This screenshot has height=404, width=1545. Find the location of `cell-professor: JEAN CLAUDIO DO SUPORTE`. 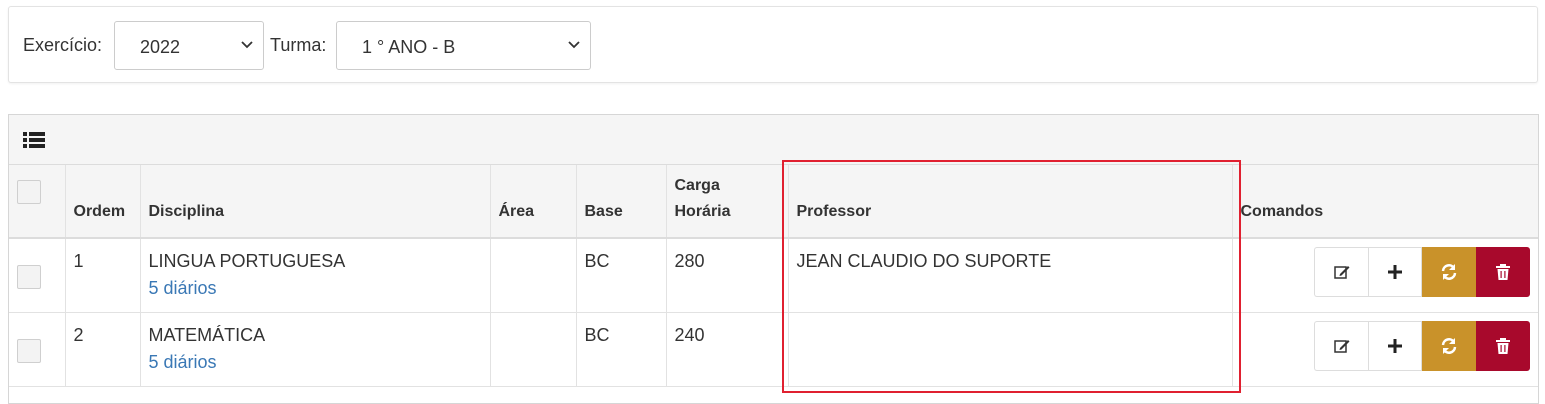

cell-professor: JEAN CLAUDIO DO SUPORTE is located at coordinates (1010, 275).